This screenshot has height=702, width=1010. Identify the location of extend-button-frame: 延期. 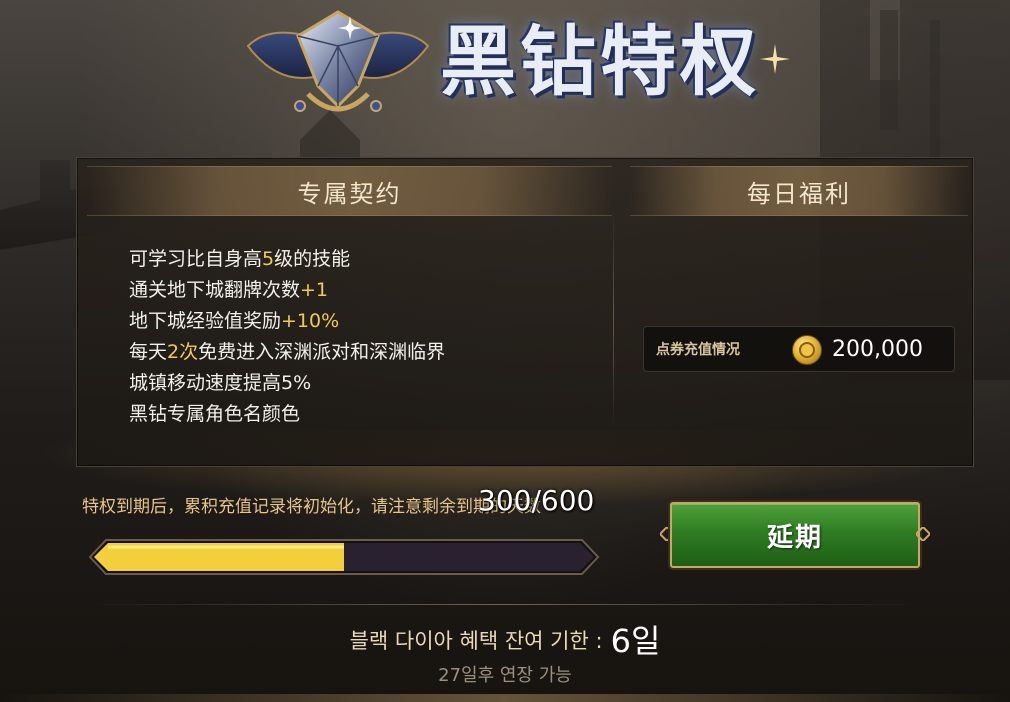
(795, 535).